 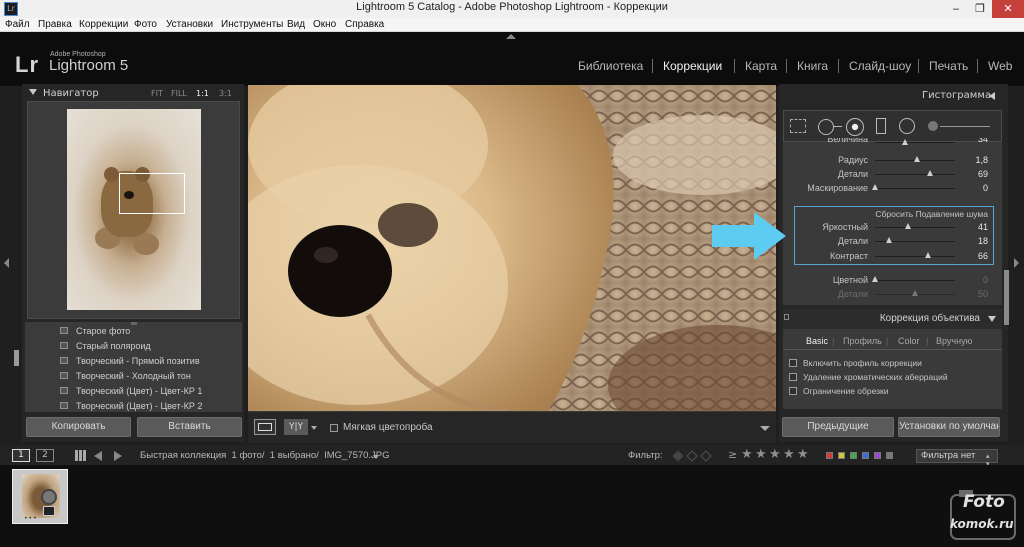 I want to click on spot-removal-icon, so click(x=826, y=127).